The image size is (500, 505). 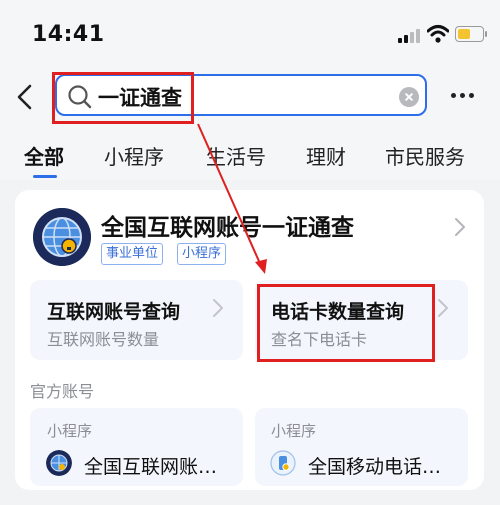 What do you see at coordinates (409, 35) in the screenshot?
I see `cellular-signal-icon` at bounding box center [409, 35].